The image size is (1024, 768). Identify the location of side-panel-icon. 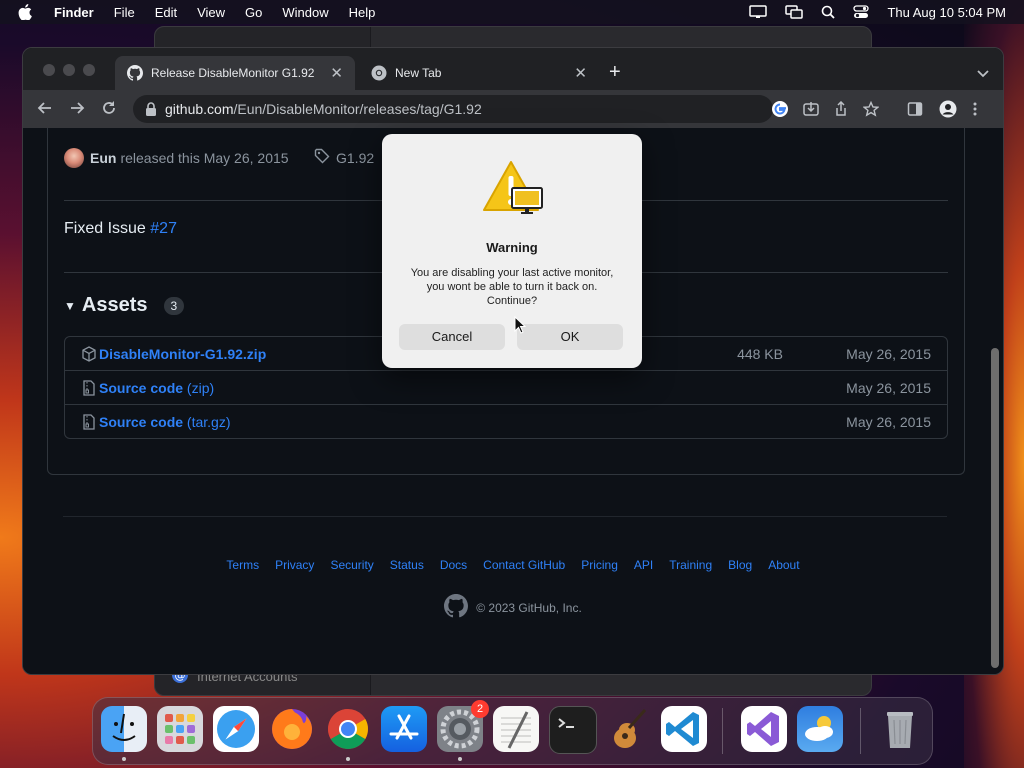
(915, 111).